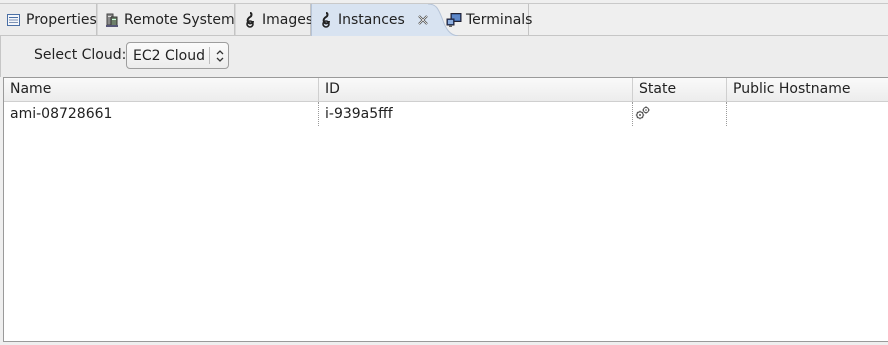  I want to click on tab-label: Images, so click(288, 19).